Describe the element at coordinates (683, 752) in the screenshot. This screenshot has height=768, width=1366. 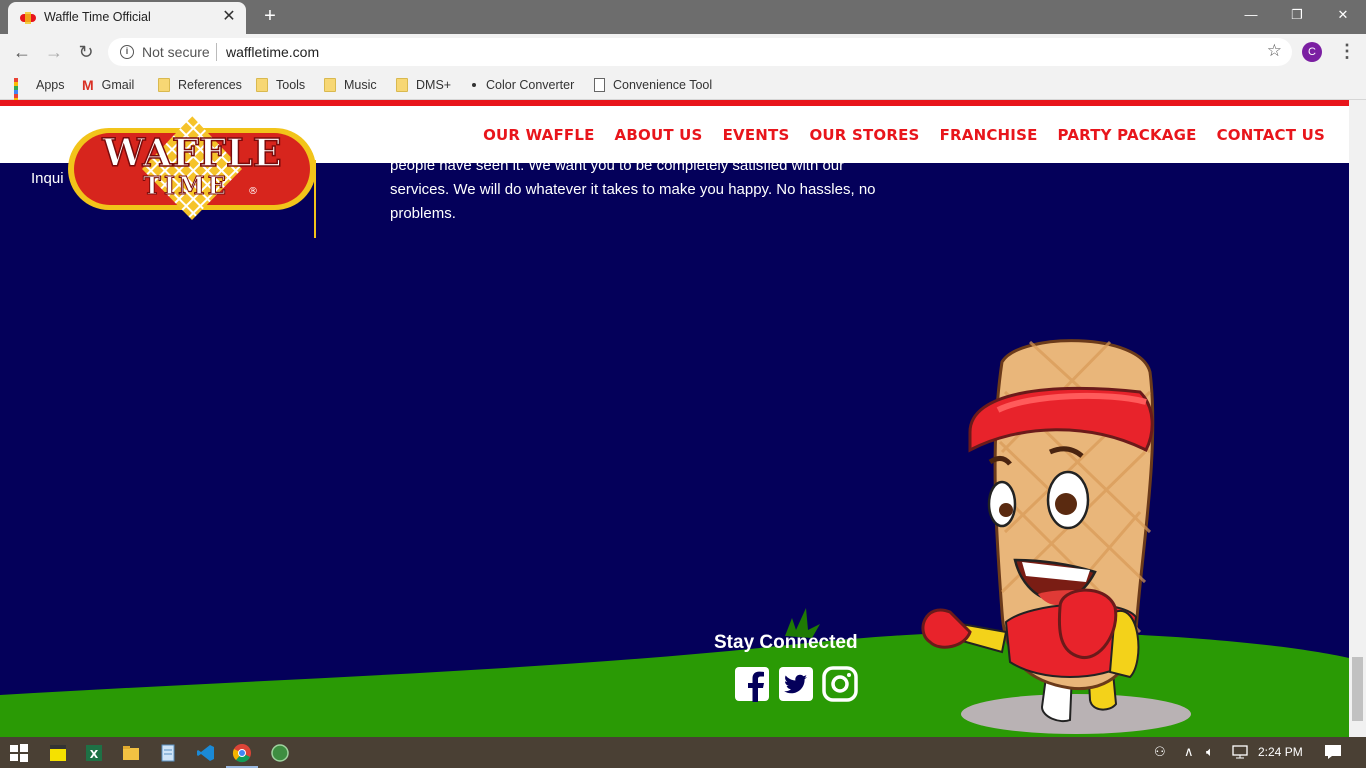
I see `windows-taskbar: X ⚇ ∧ 🔈︎ 2:24 PM` at that location.